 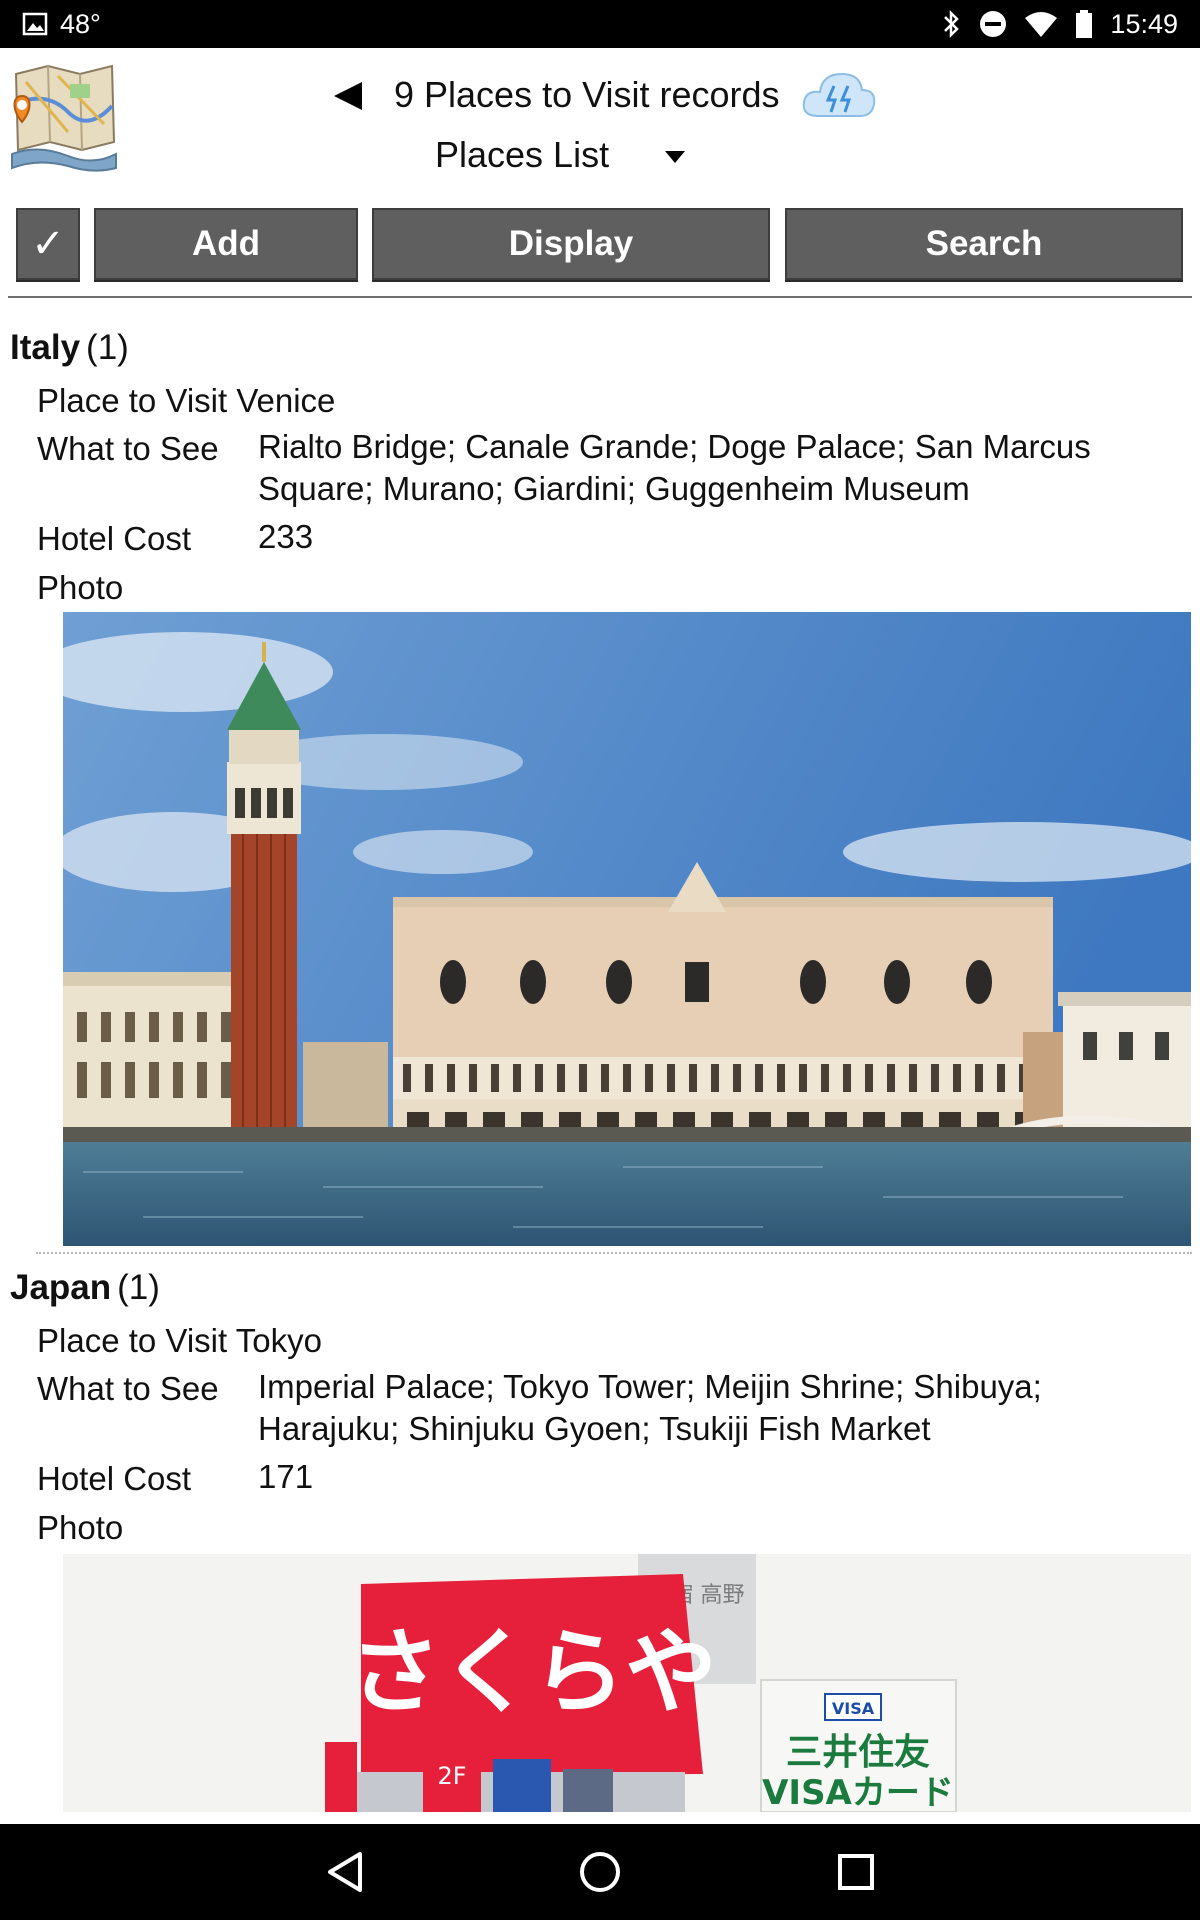 What do you see at coordinates (80, 23) in the screenshot?
I see `temperature-text: 48°` at bounding box center [80, 23].